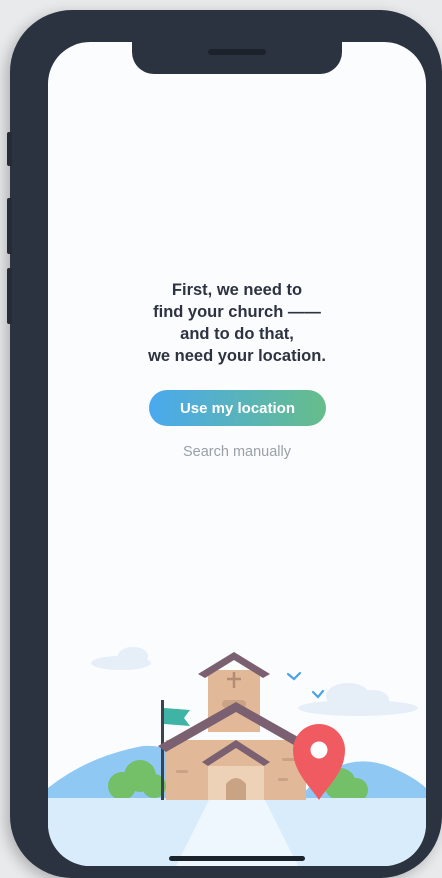  Describe the element at coordinates (9, 226) in the screenshot. I see `volume-up-button` at that location.